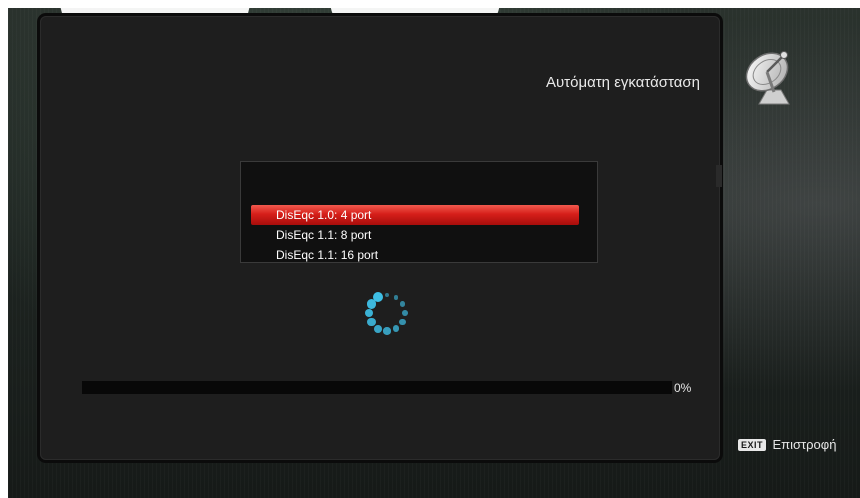 The height and width of the screenshot is (498, 860). What do you see at coordinates (415, 215) in the screenshot?
I see `diseqc-option-4-port: DisEqc 1.0: 4 port` at bounding box center [415, 215].